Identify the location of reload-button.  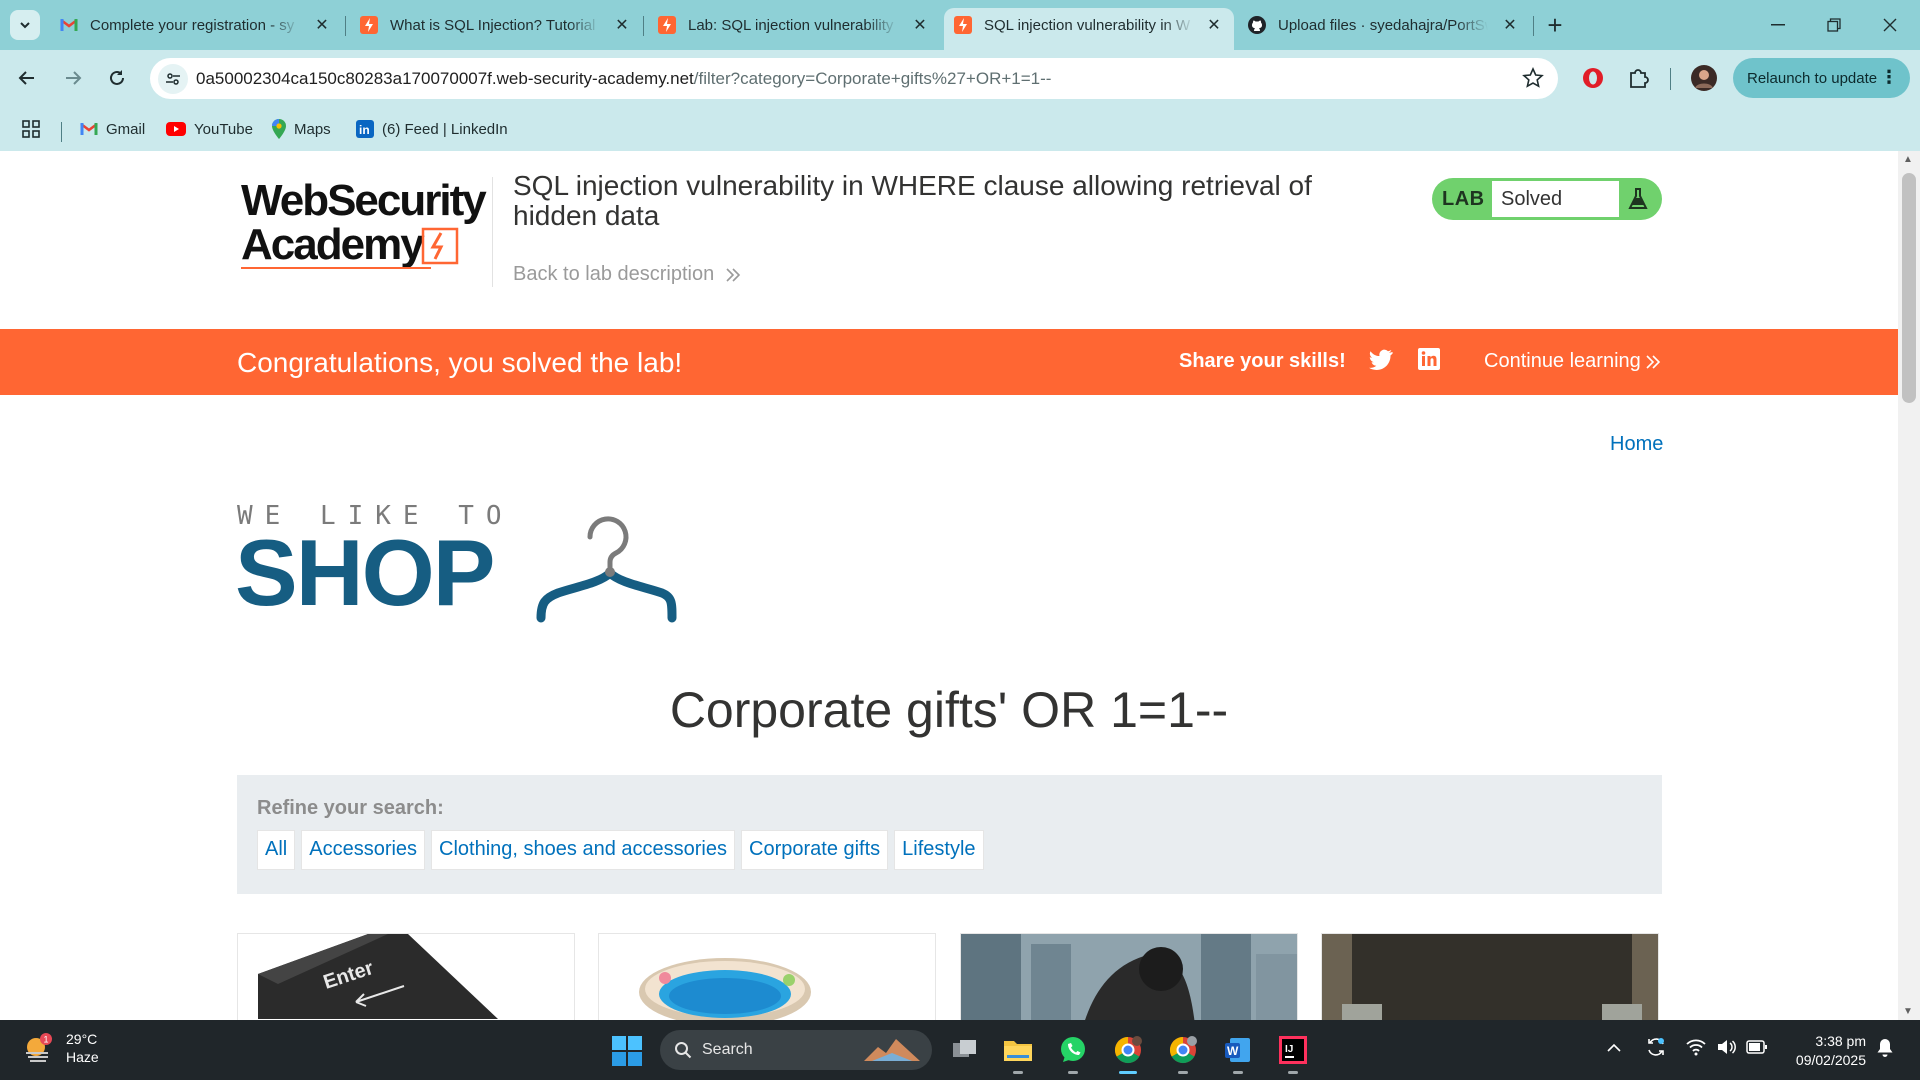
(117, 78).